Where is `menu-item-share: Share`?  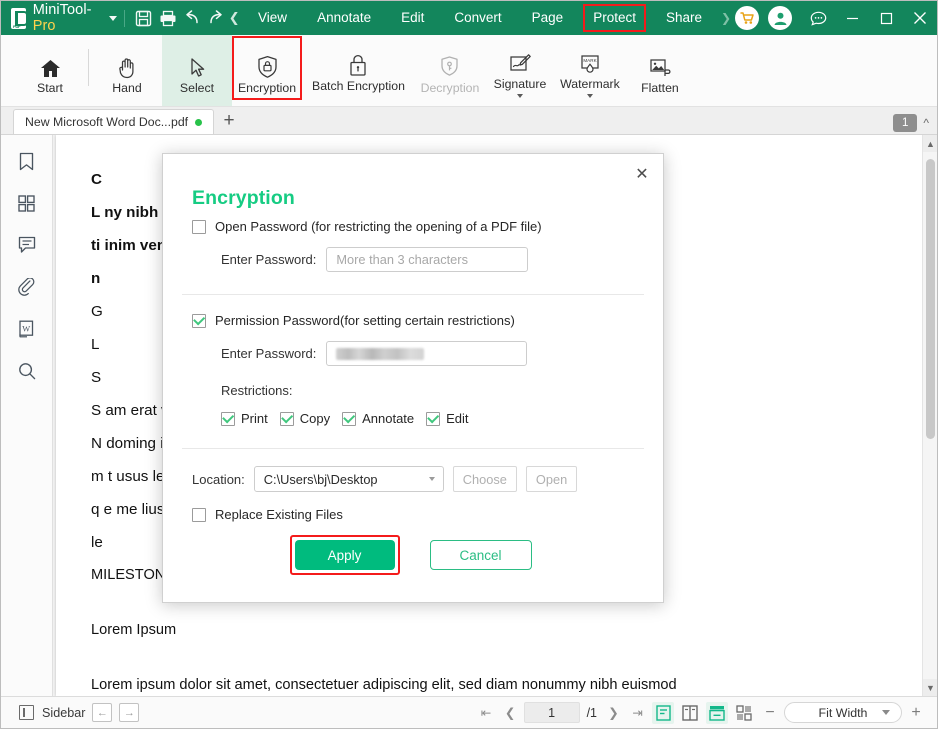
menu-item-share: Share is located at coordinates (684, 18).